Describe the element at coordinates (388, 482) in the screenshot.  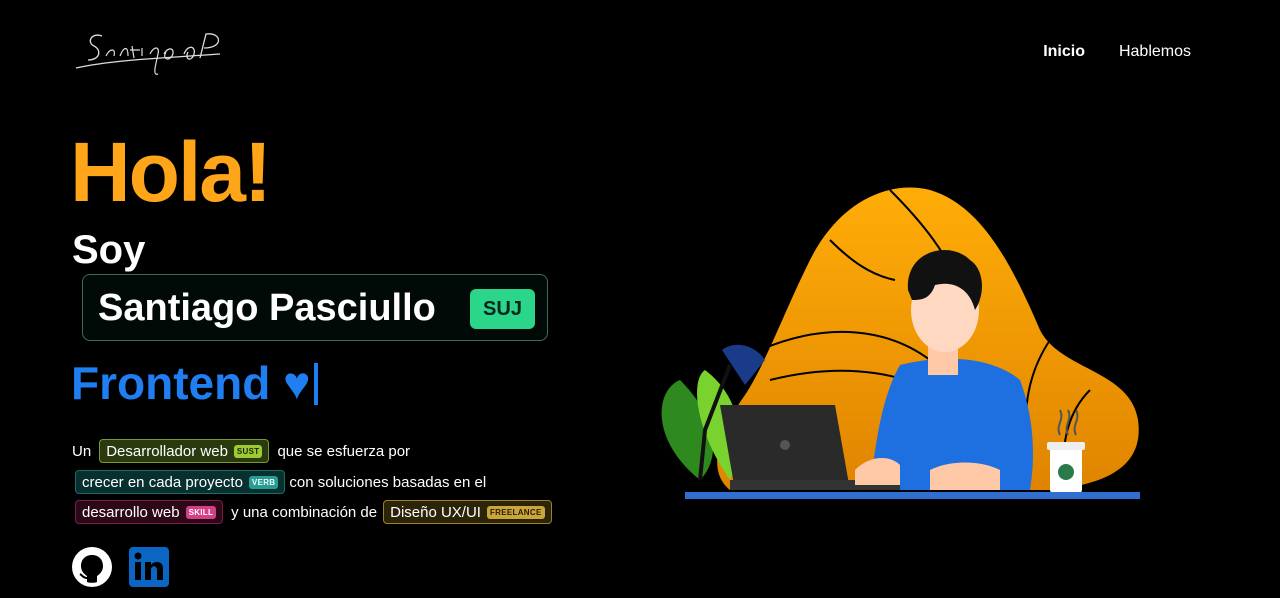
I see `desc-text: con soluciones basadas en el` at that location.